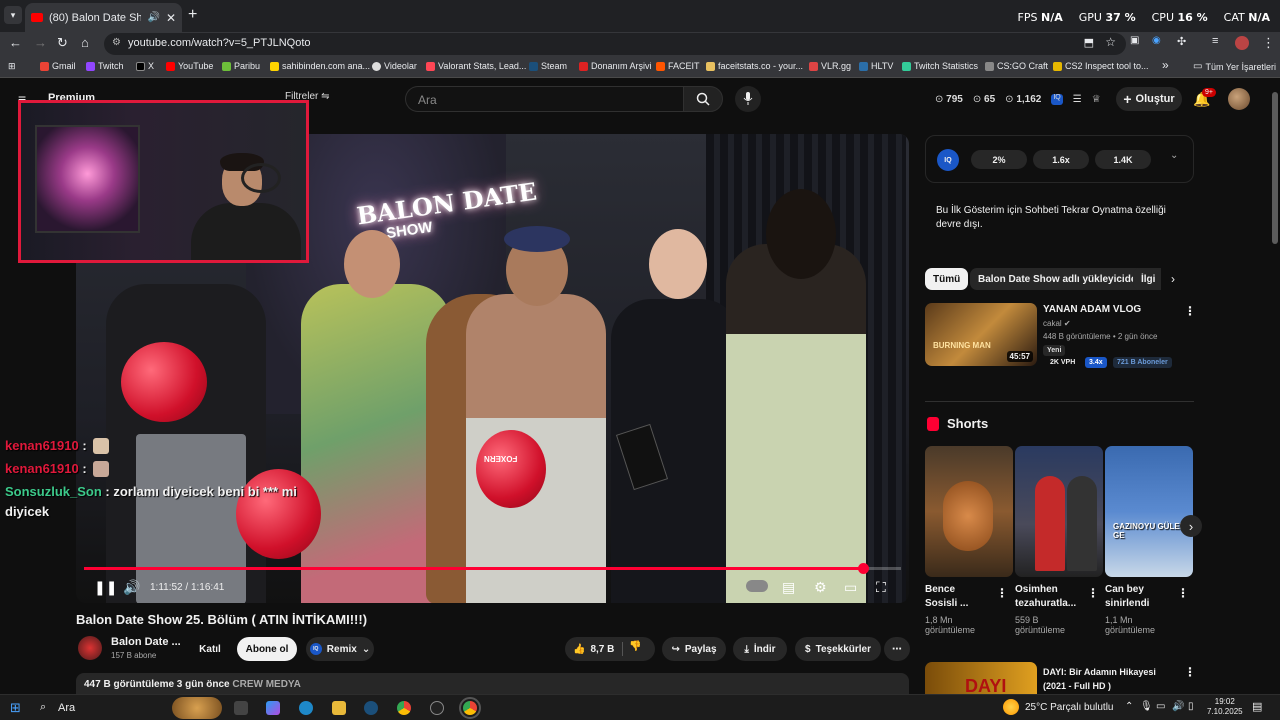  I want to click on apps-grid-icon: ⊞, so click(12, 66).